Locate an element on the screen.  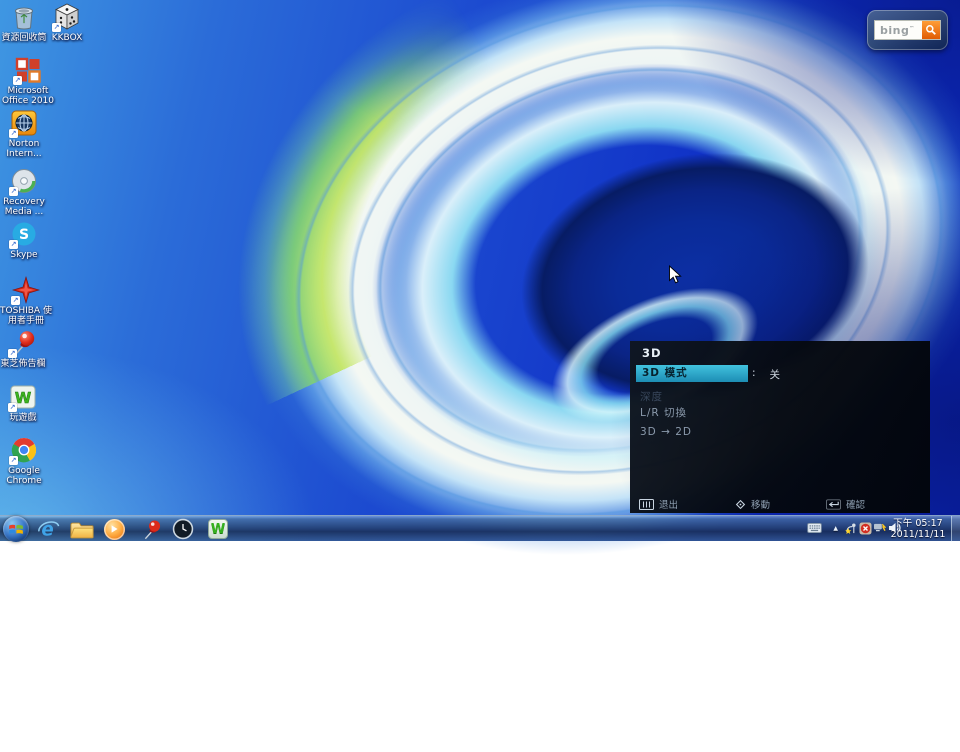
osd-3d-mode-value: : 关 is located at coordinates (766, 374).